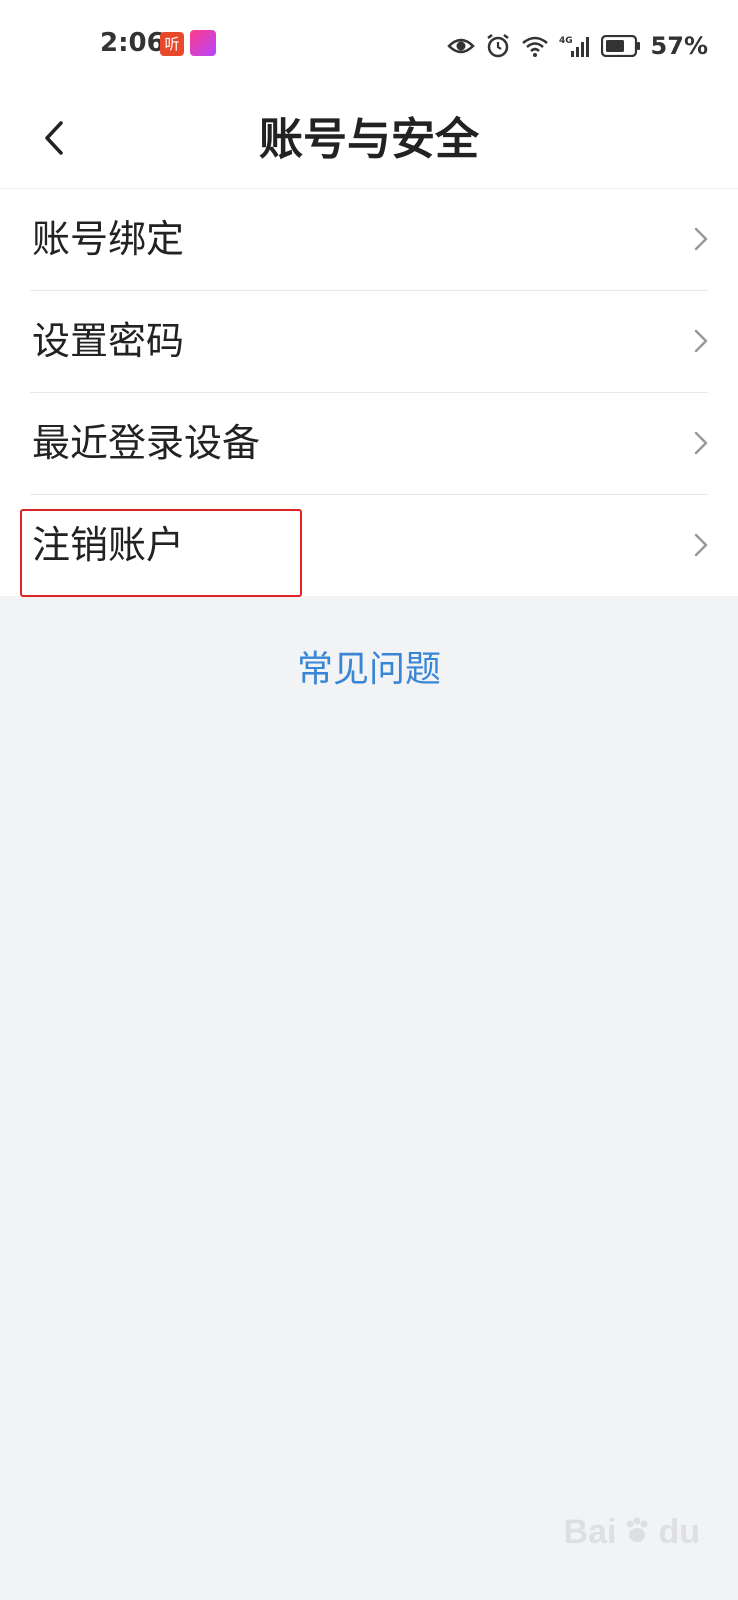 This screenshot has height=1600, width=738. I want to click on menu-item-delete-account: 注销账户, so click(369, 545).